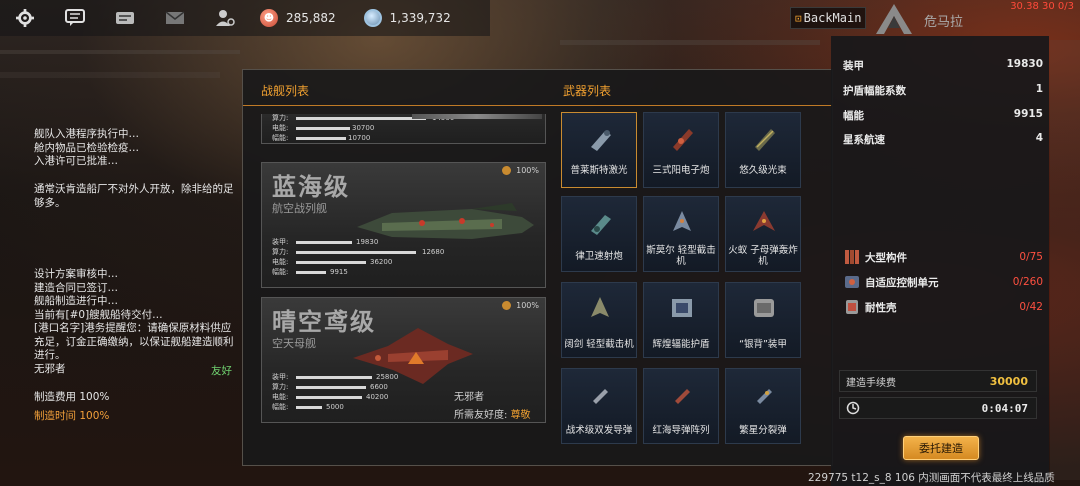 This screenshot has height=486, width=1080. I want to click on stat-value: 40200, so click(377, 397).